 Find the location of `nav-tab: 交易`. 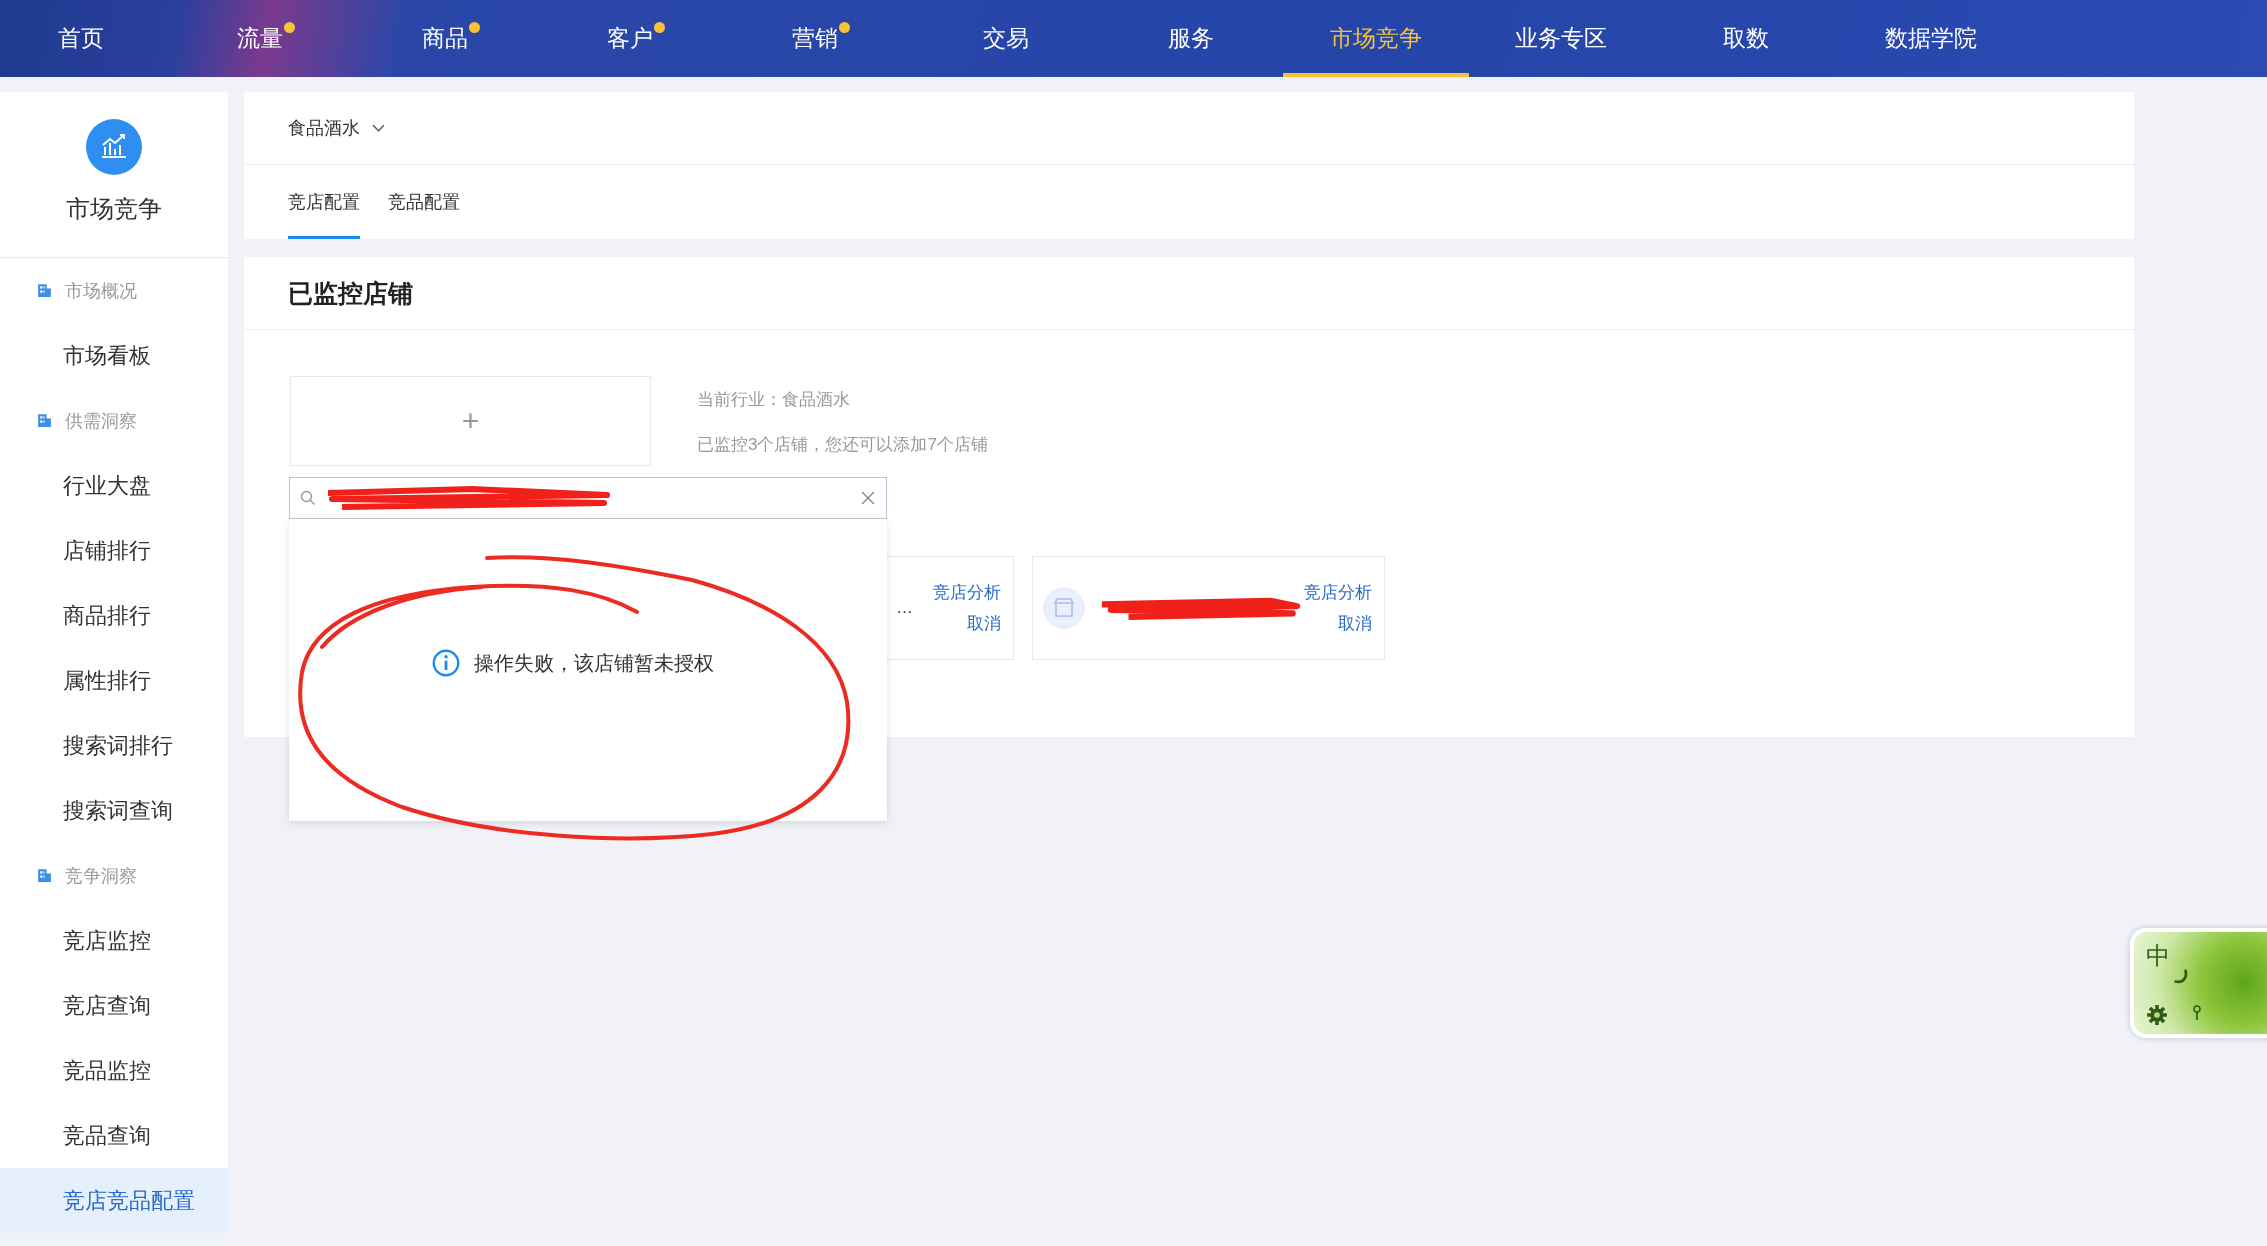

nav-tab: 交易 is located at coordinates (1006, 38).